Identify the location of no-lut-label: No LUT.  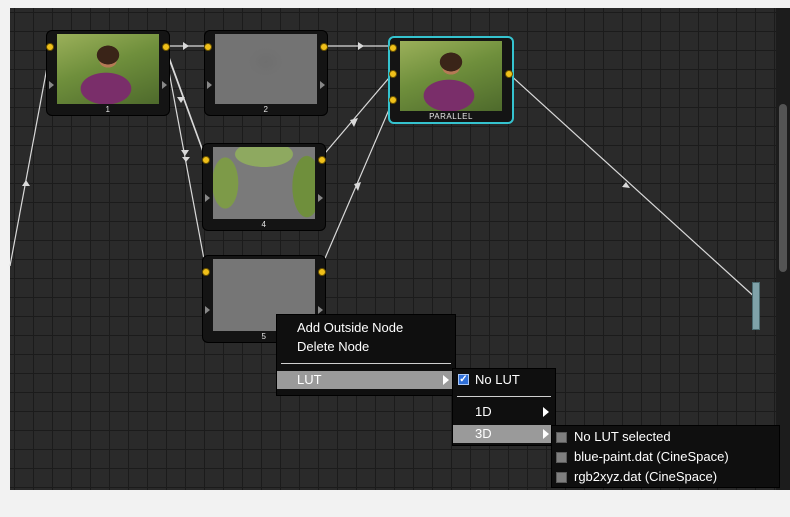
(497, 379).